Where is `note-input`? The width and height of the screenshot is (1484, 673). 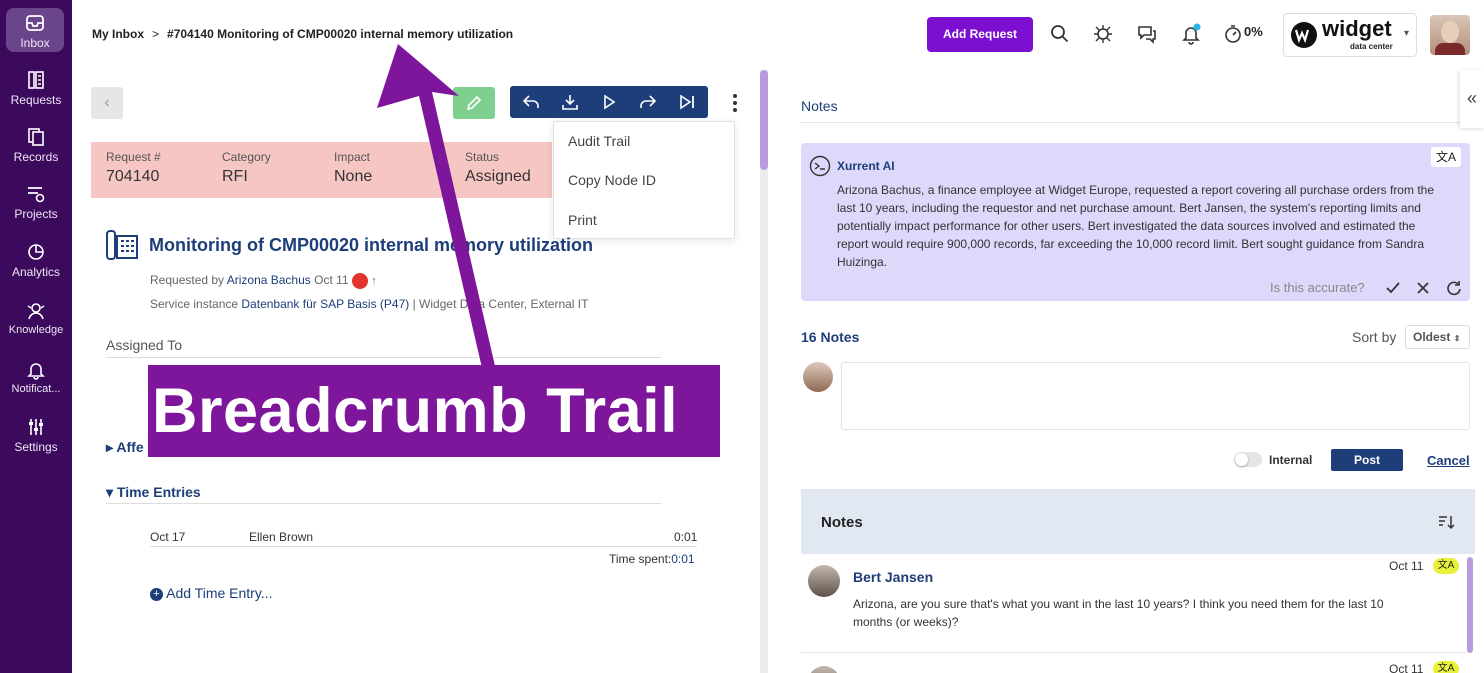
note-input is located at coordinates (1155, 396).